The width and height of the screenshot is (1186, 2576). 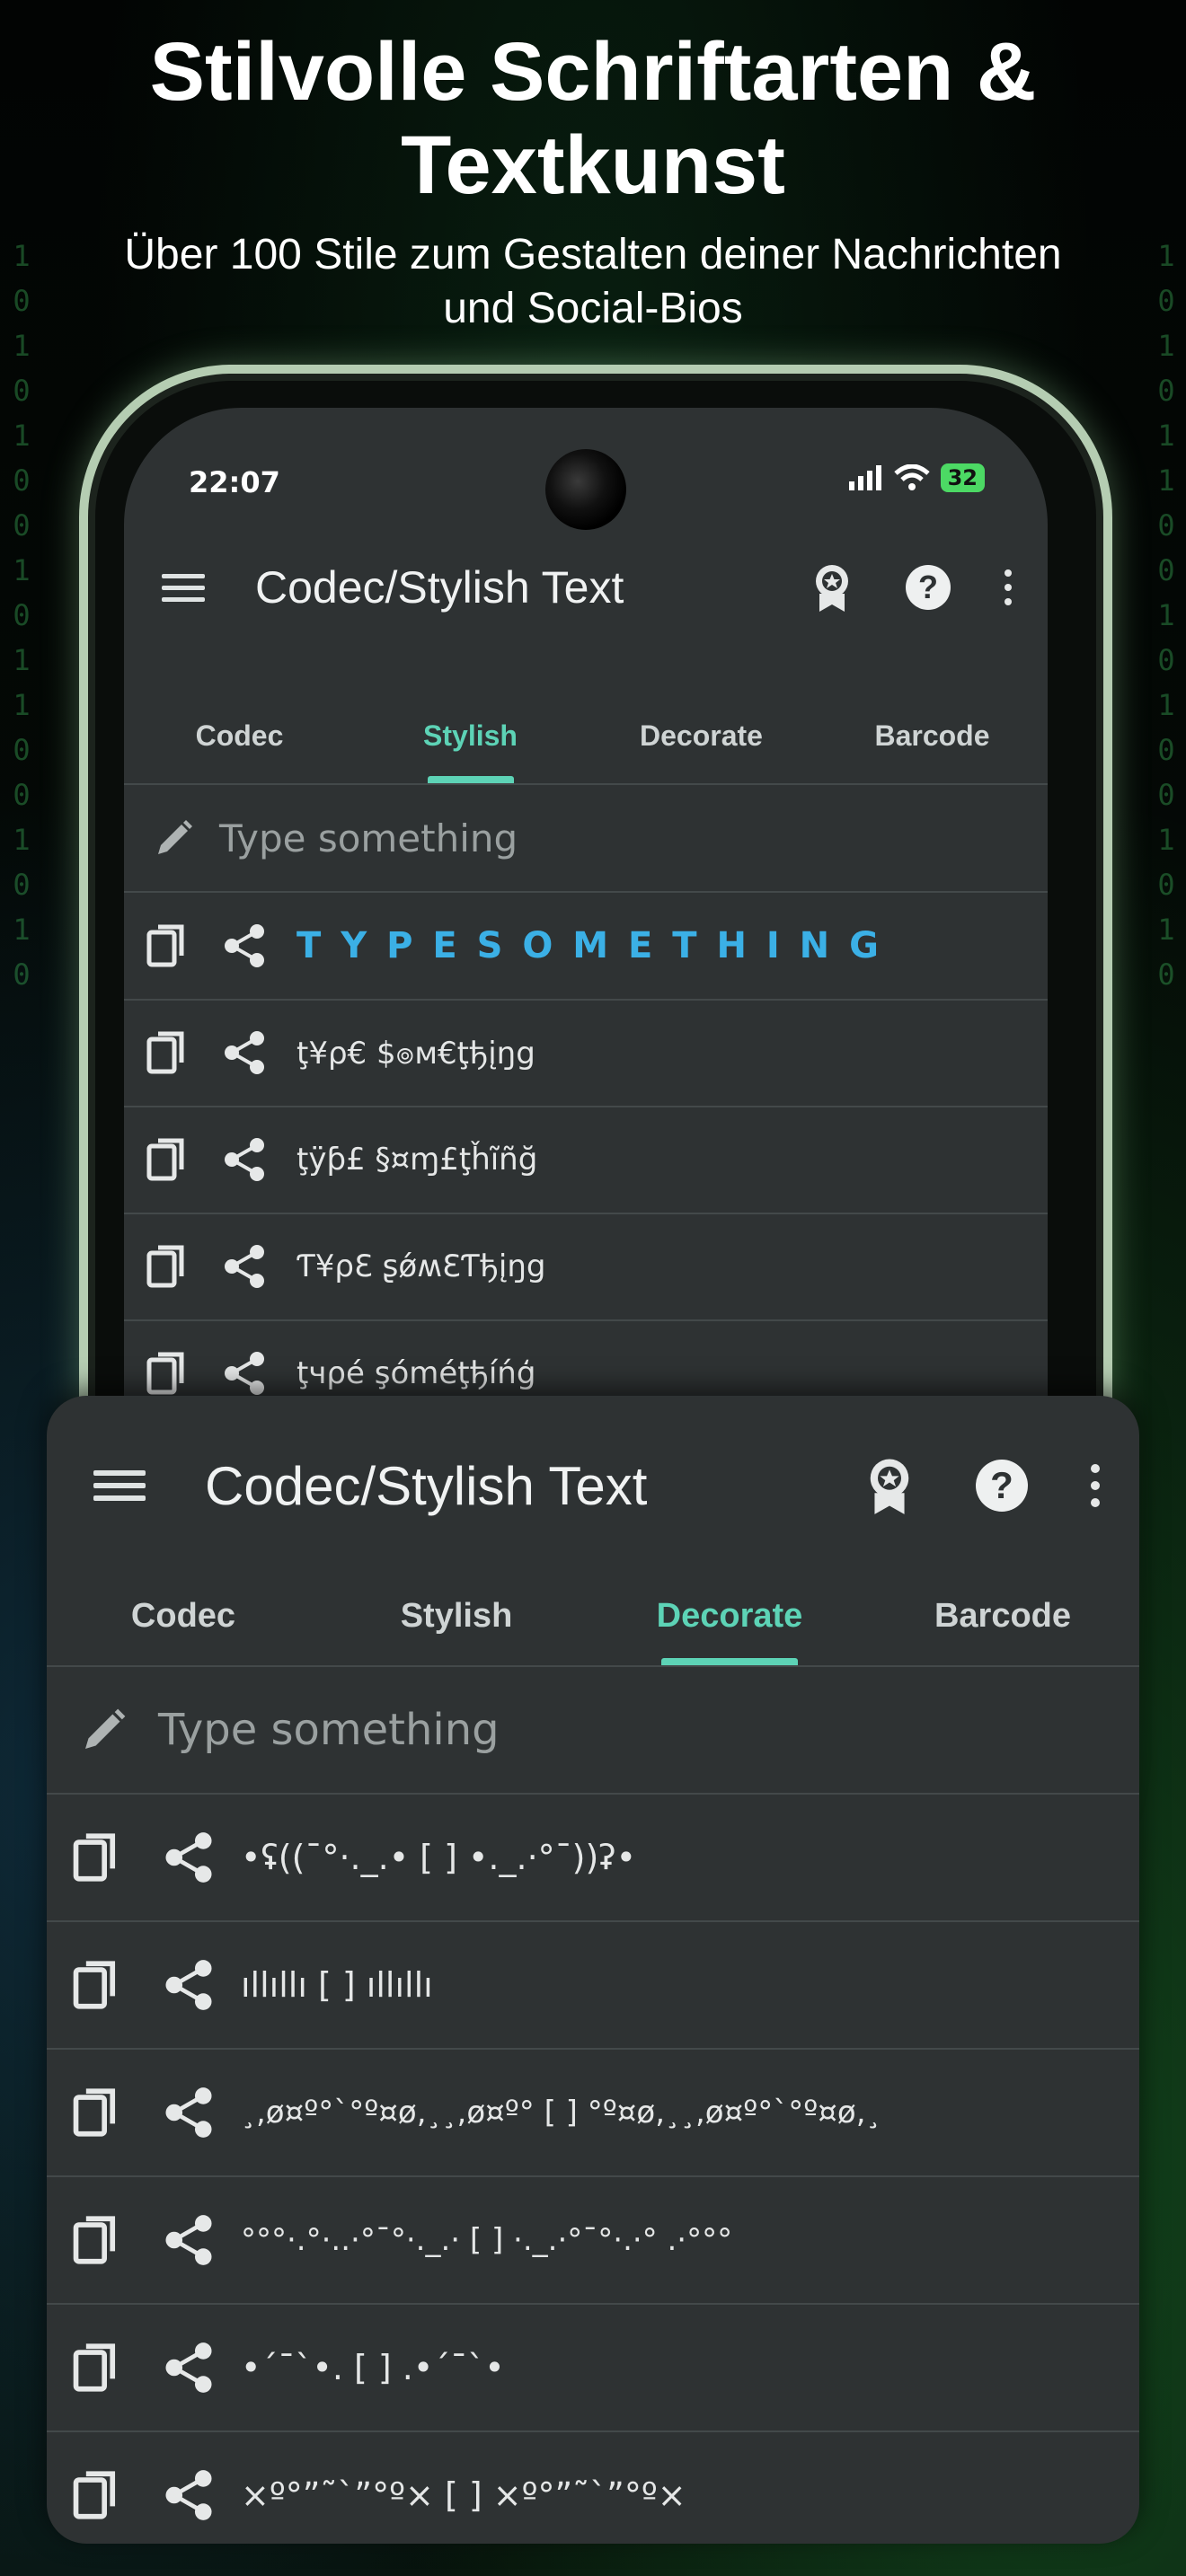 What do you see at coordinates (22, 615) in the screenshot?
I see `binary-rain-left: 1 0 1 0 1 0 0 1 0 1 1 0 0 1 0 1 0` at bounding box center [22, 615].